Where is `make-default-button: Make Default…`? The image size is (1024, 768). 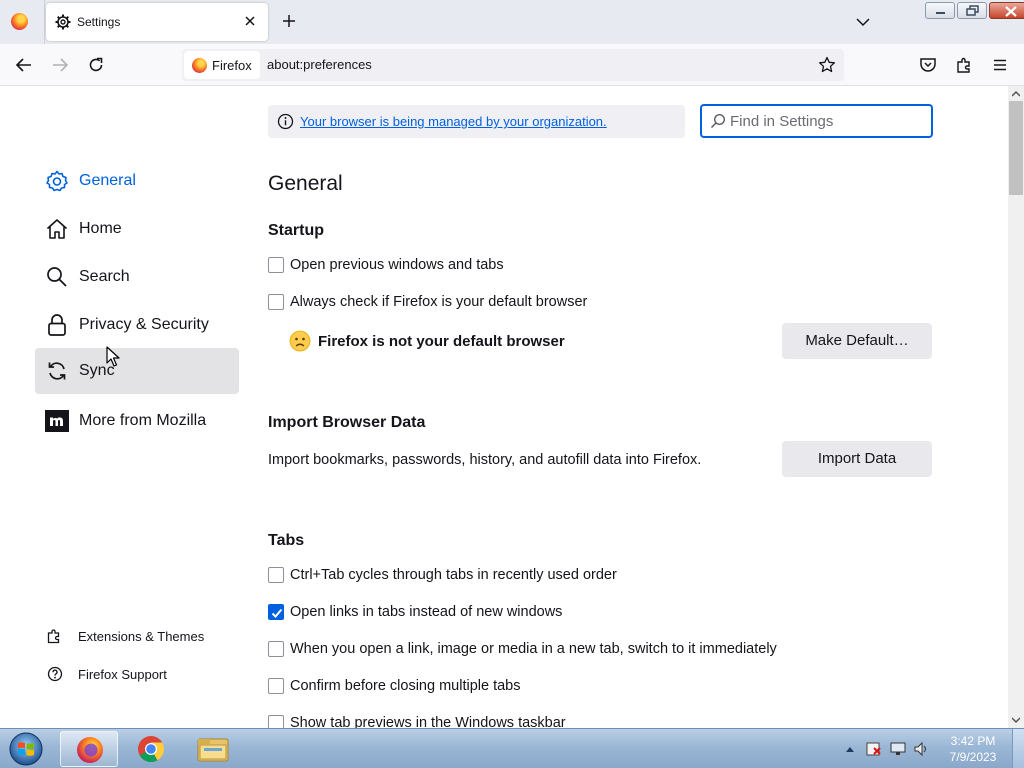
make-default-button: Make Default… is located at coordinates (857, 341).